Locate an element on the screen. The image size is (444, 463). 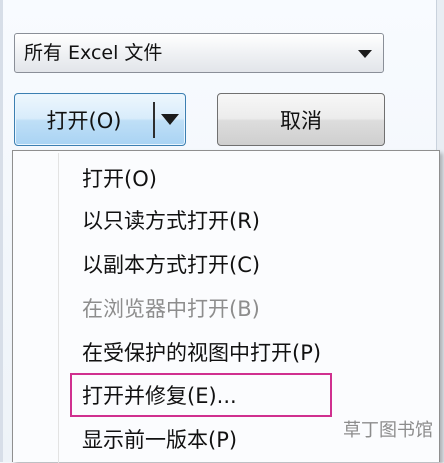
open-button: 打开(O) is located at coordinates (84, 119).